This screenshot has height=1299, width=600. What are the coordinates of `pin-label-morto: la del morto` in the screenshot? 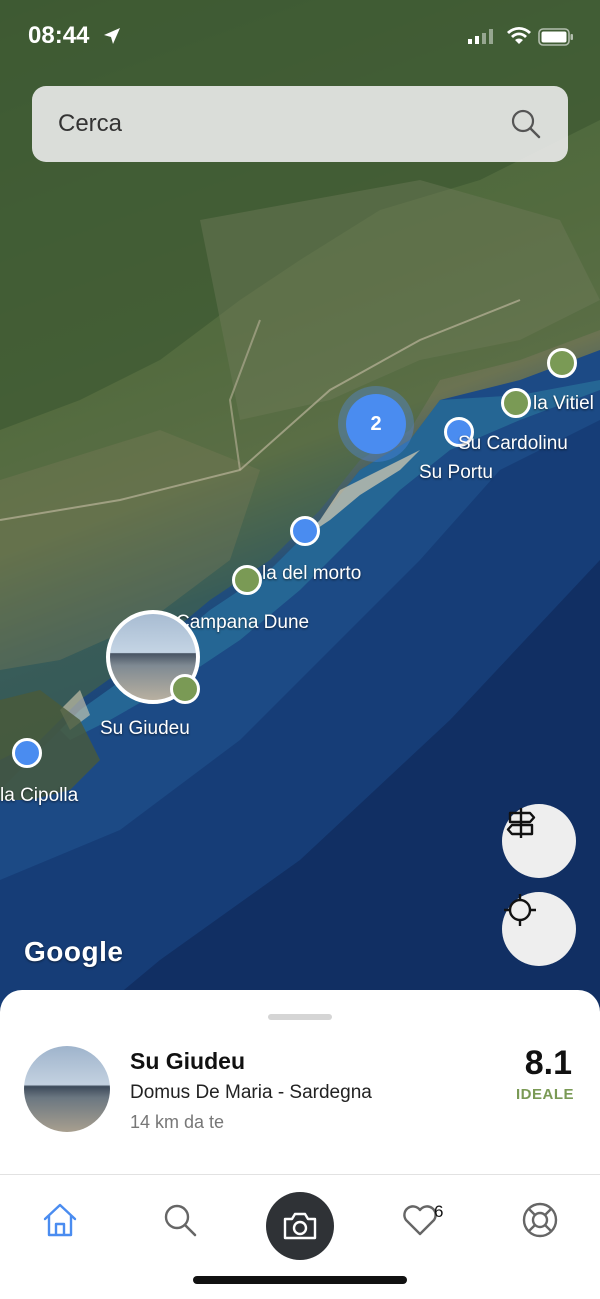 It's located at (311, 574).